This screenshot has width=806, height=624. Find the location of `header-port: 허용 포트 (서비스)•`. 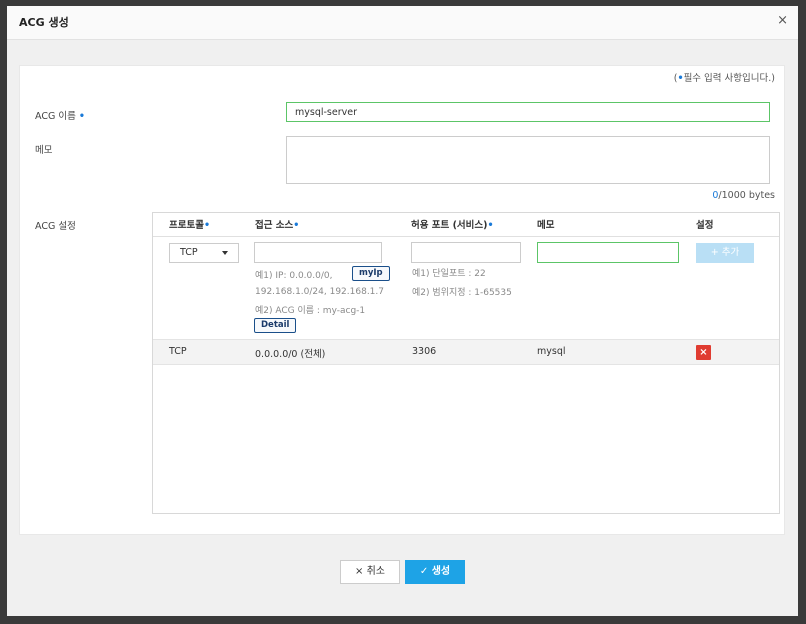

header-port: 허용 포트 (서비스)• is located at coordinates (452, 224).